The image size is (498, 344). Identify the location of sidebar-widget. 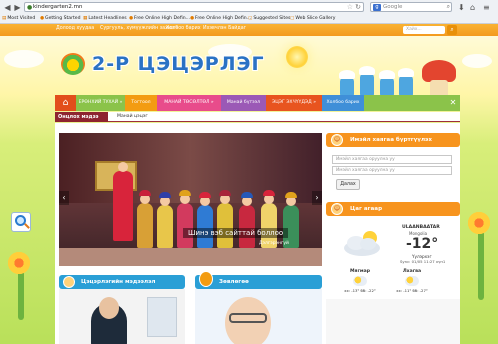
(393, 321).